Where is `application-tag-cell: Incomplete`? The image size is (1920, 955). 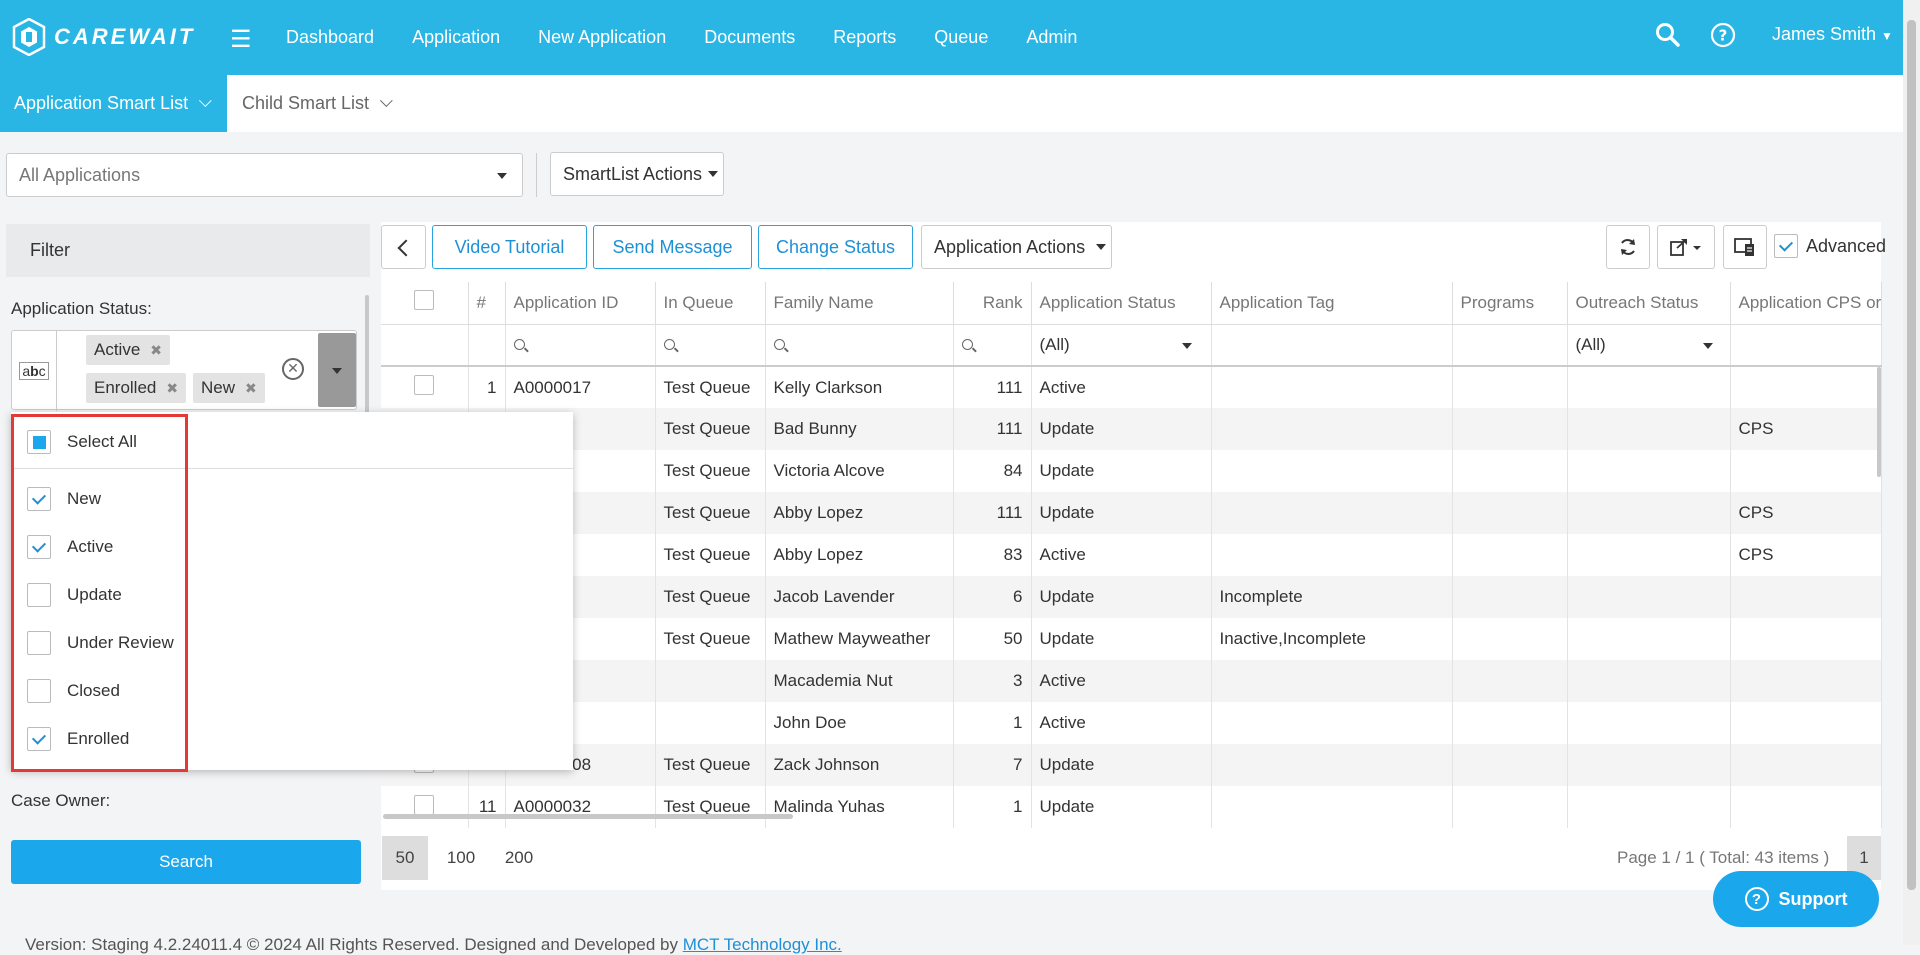 application-tag-cell: Incomplete is located at coordinates (1332, 597).